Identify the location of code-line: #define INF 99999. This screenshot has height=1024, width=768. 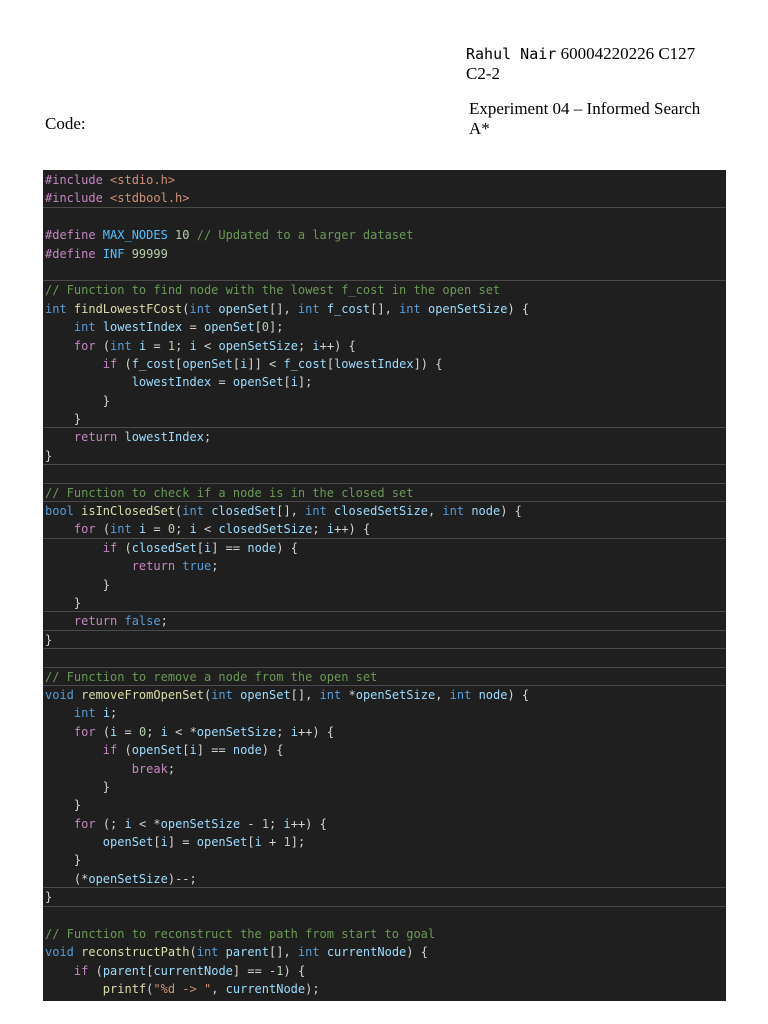
(384, 254).